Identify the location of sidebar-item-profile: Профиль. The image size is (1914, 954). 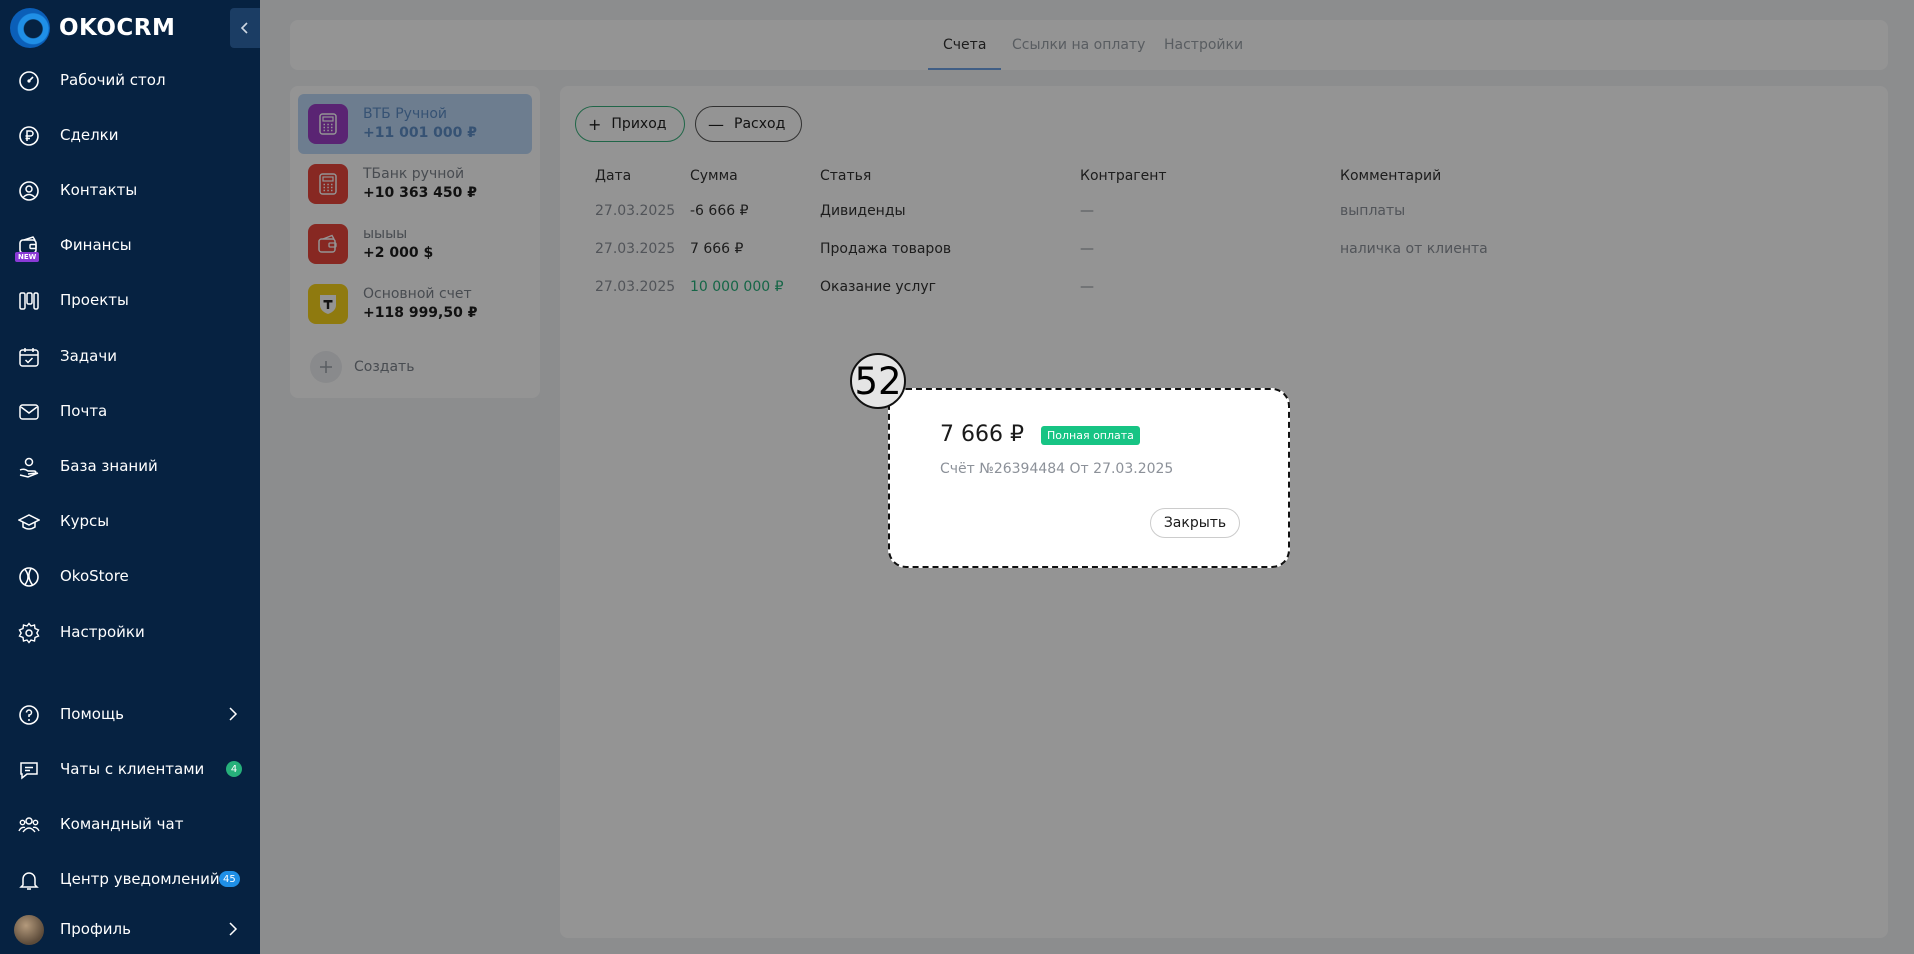
(130, 929).